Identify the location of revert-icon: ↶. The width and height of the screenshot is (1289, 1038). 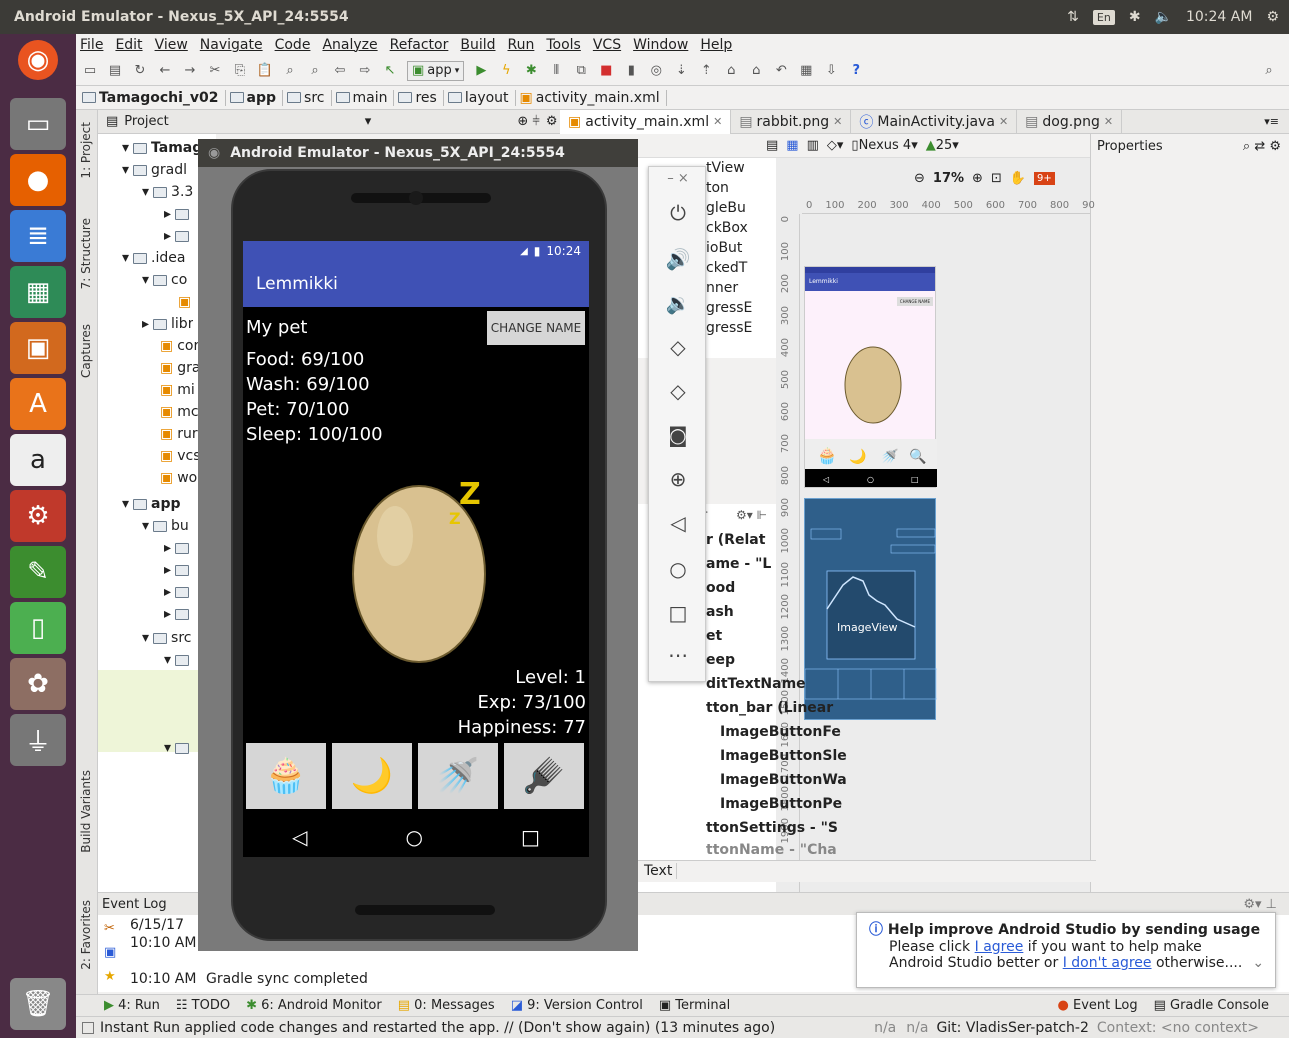
(781, 71).